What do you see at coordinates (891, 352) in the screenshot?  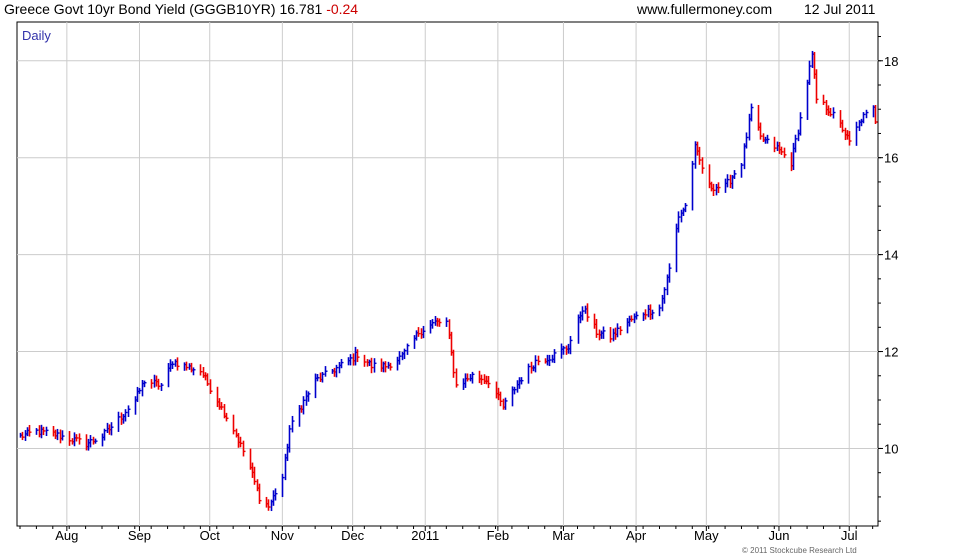 I see `y-tick-label: 12` at bounding box center [891, 352].